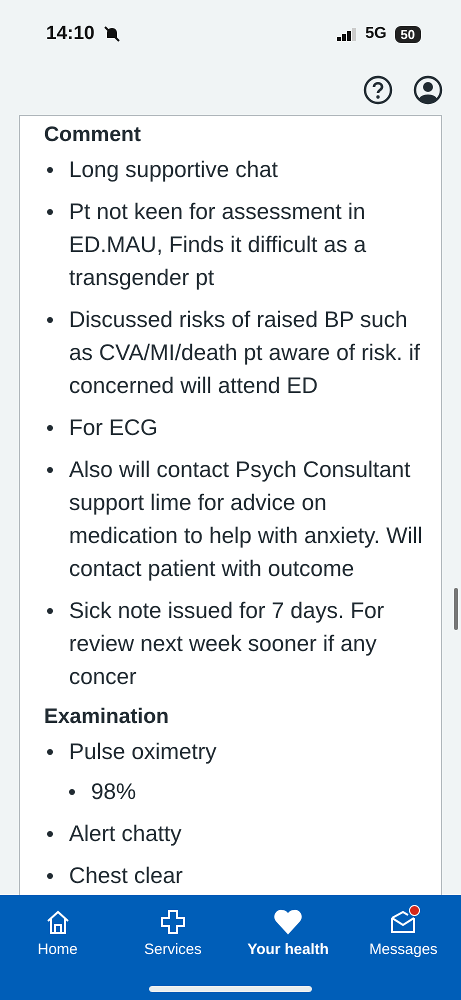 This screenshot has height=1000, width=461. I want to click on battery-level: 50, so click(407, 34).